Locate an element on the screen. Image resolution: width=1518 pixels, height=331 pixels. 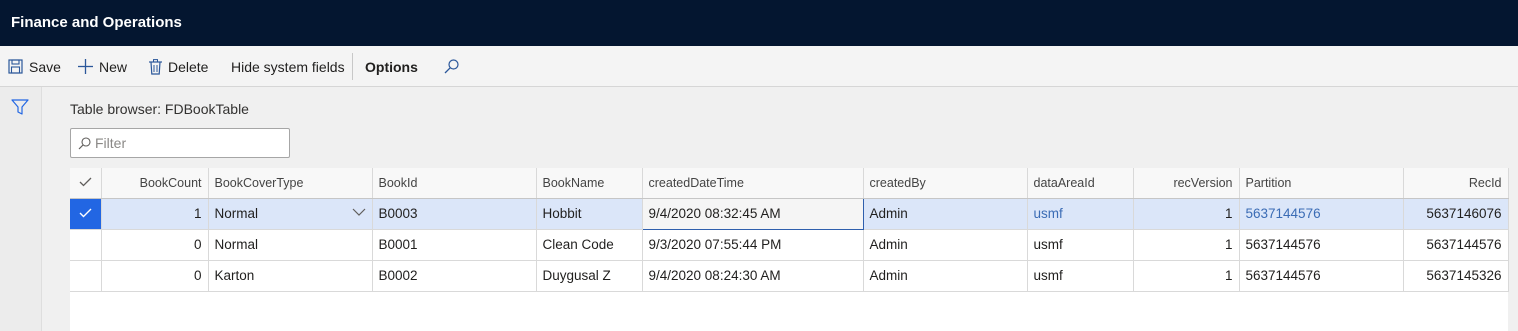
cell-createddatetime: 9/4/2020 08:24:30 AM is located at coordinates (753, 276).